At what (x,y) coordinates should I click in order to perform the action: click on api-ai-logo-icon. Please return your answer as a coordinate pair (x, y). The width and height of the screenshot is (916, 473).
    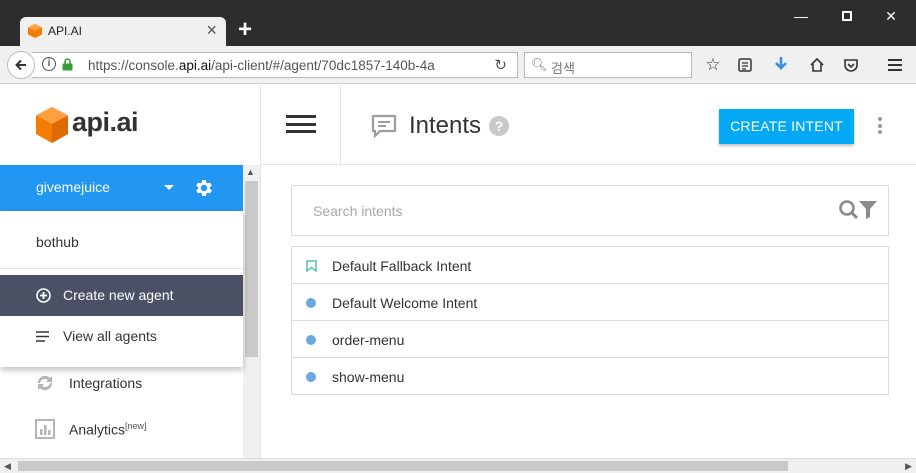
    Looking at the image, I should click on (52, 125).